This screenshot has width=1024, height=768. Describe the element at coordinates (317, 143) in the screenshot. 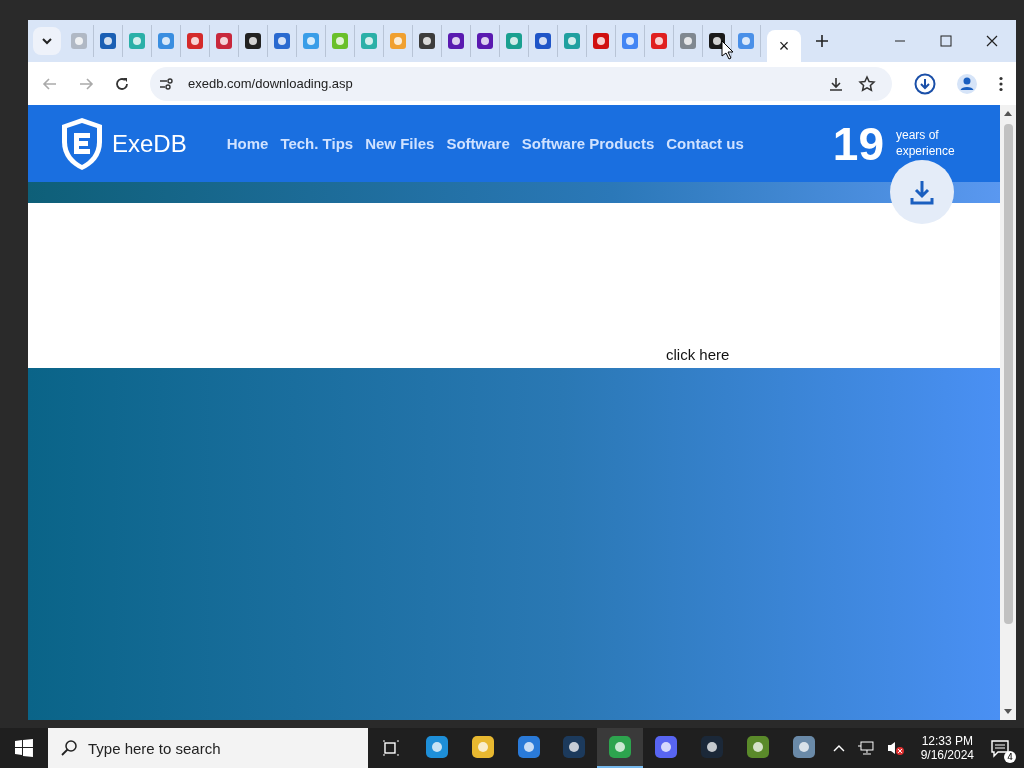

I see `nav-link: Tech. Tips` at that location.